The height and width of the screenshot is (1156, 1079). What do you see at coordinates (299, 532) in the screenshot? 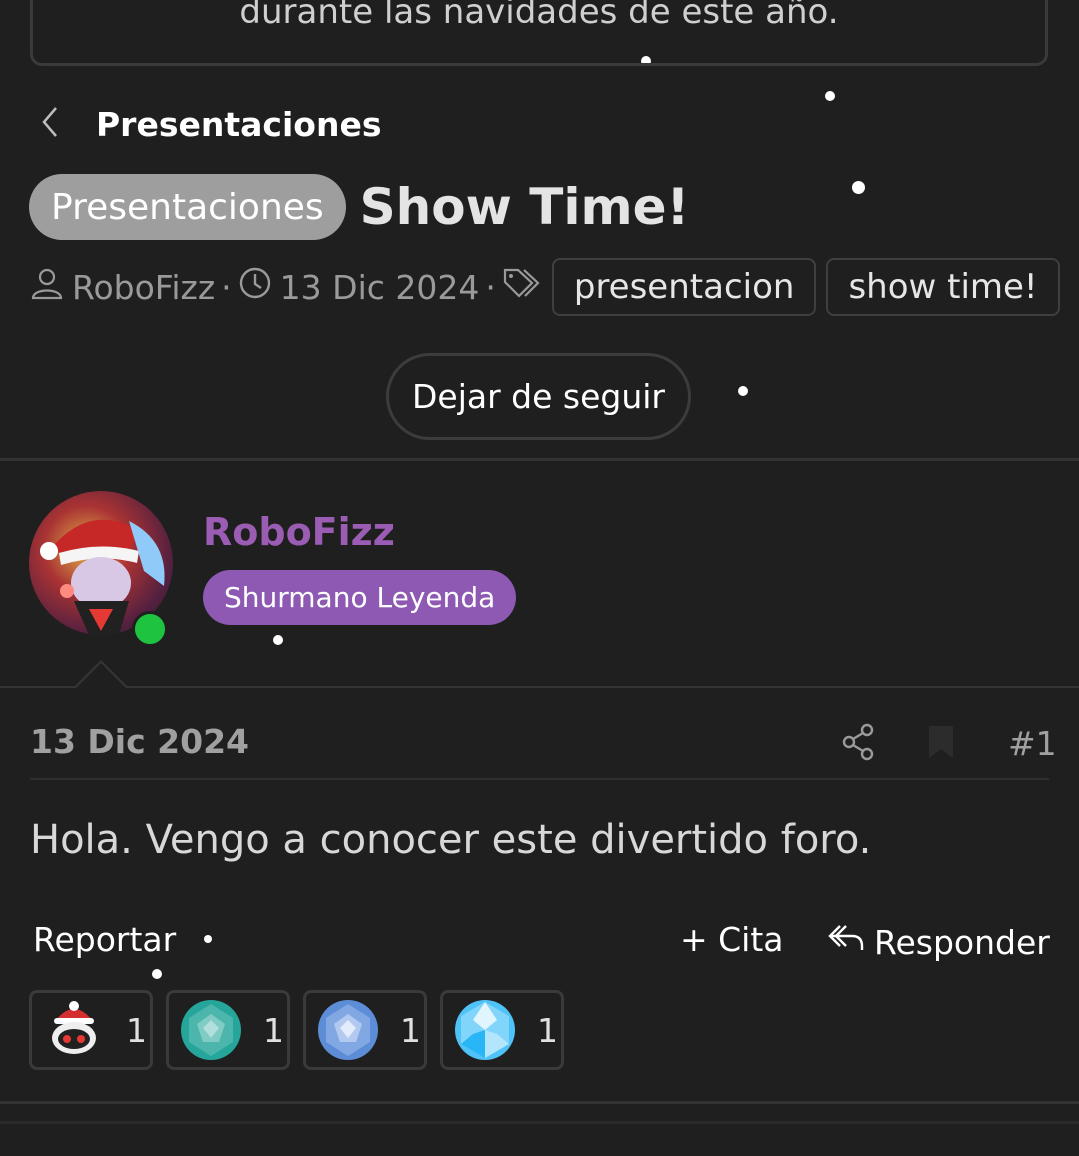
I see `post-username: RoboFizz` at bounding box center [299, 532].